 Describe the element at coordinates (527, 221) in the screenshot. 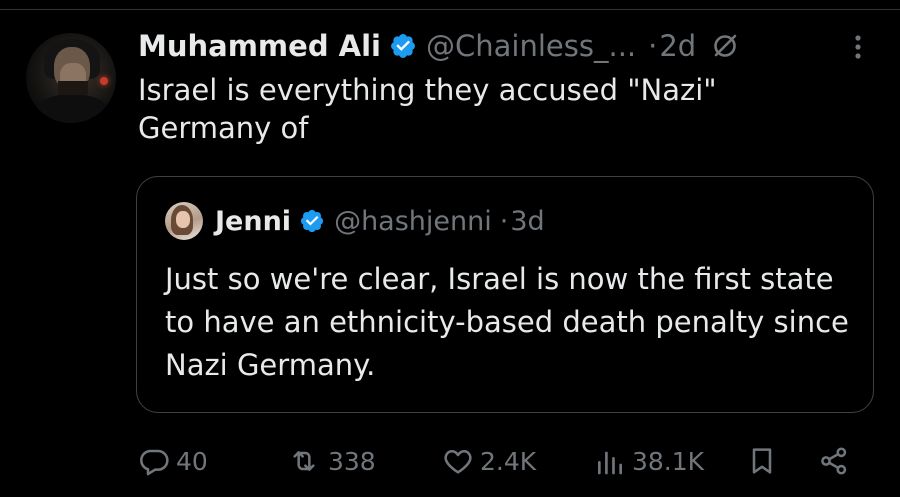

I see `quoted-tweet-time: 3d` at that location.